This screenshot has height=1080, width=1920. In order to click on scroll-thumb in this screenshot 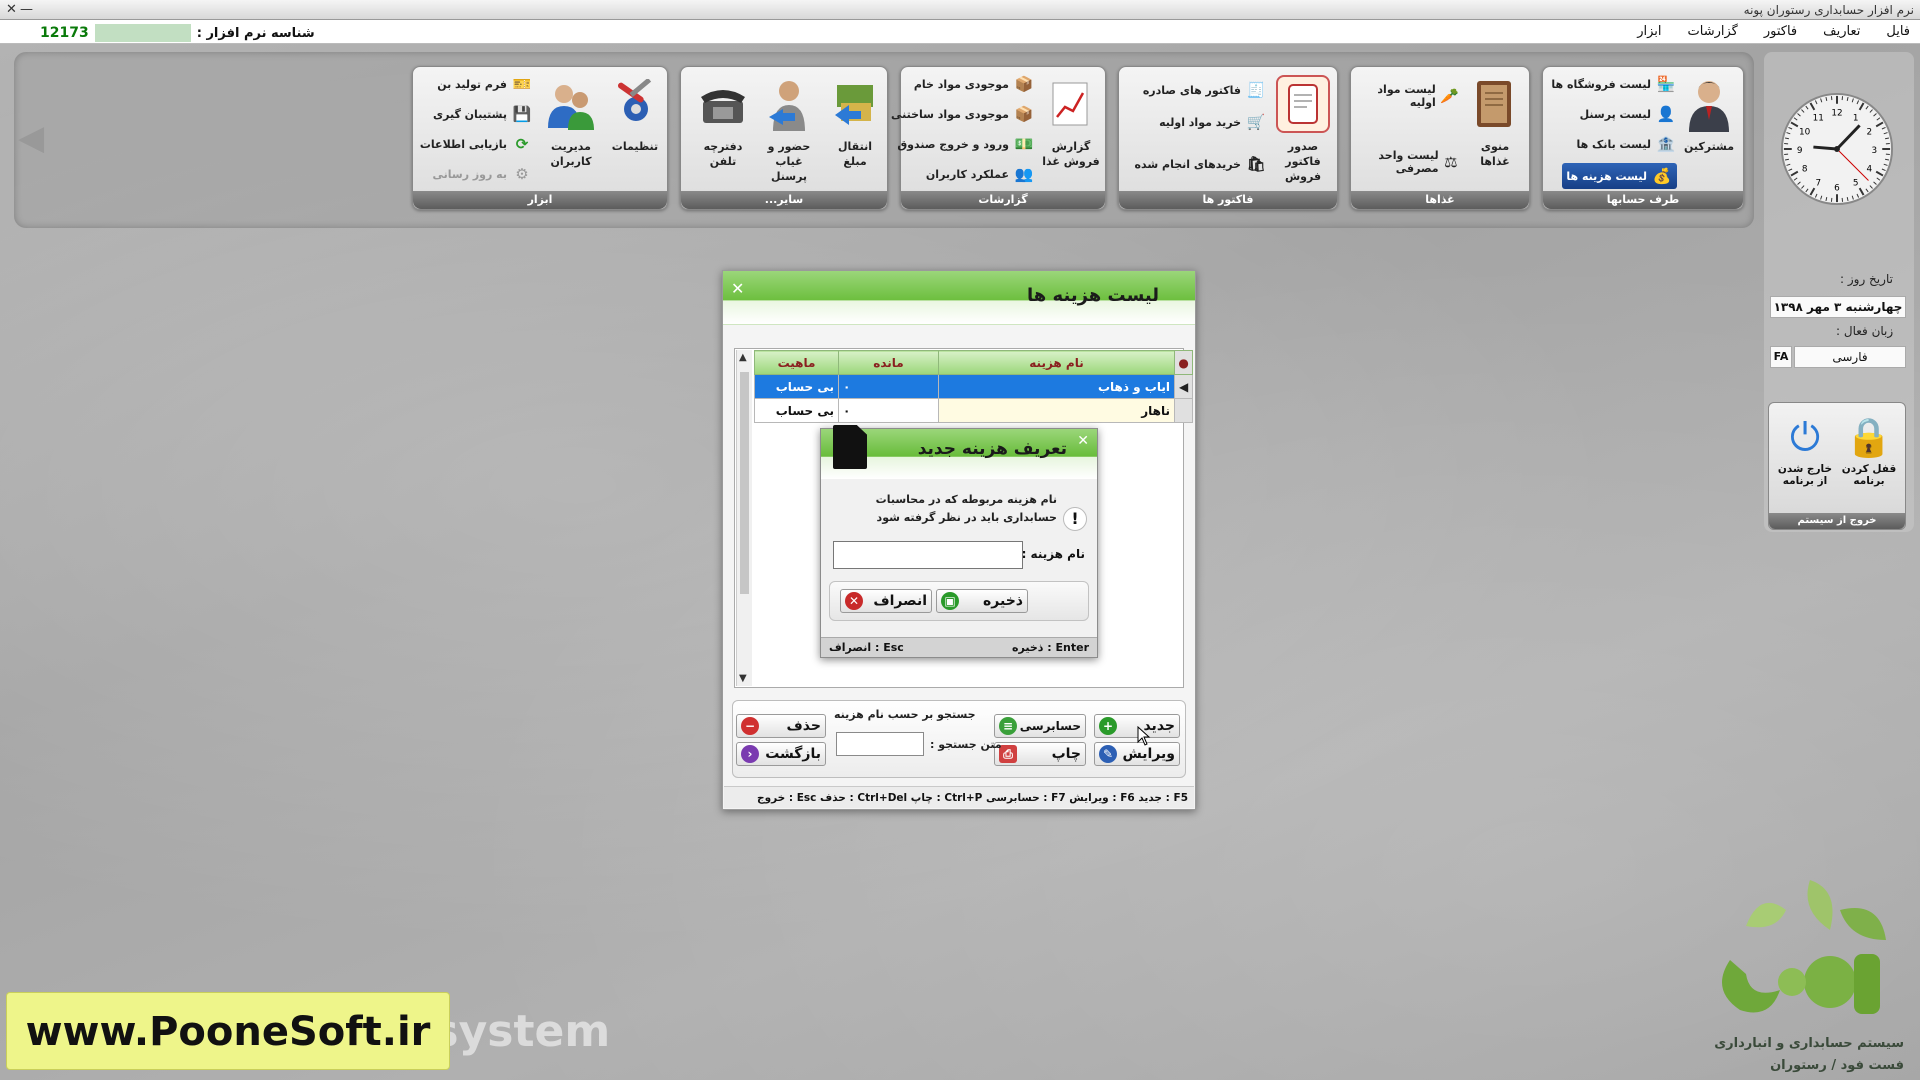, I will do `click(744, 483)`.